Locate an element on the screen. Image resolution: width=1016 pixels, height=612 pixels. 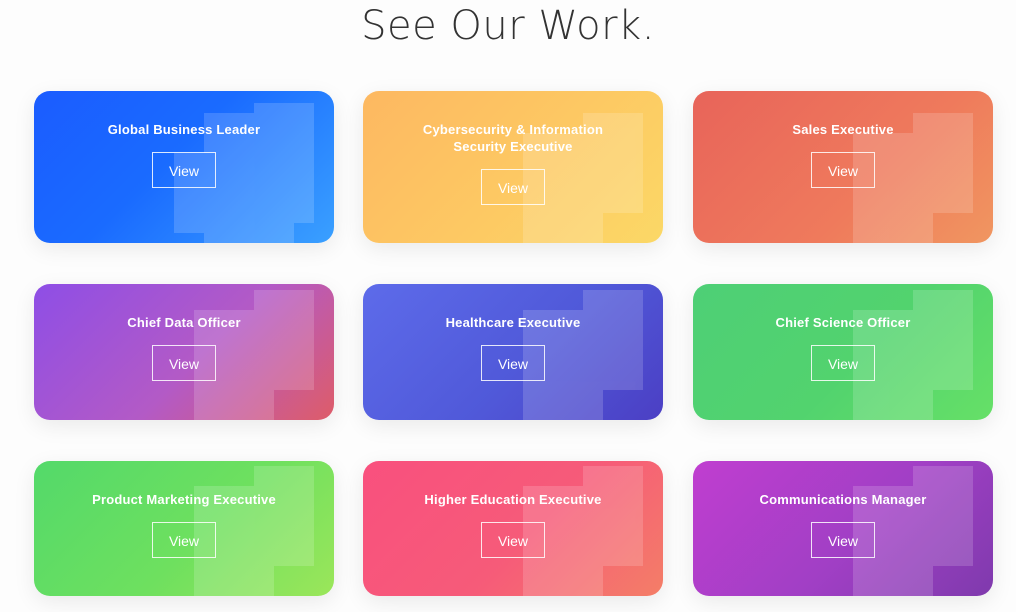
card-title: Sales Executive is located at coordinates (843, 129).